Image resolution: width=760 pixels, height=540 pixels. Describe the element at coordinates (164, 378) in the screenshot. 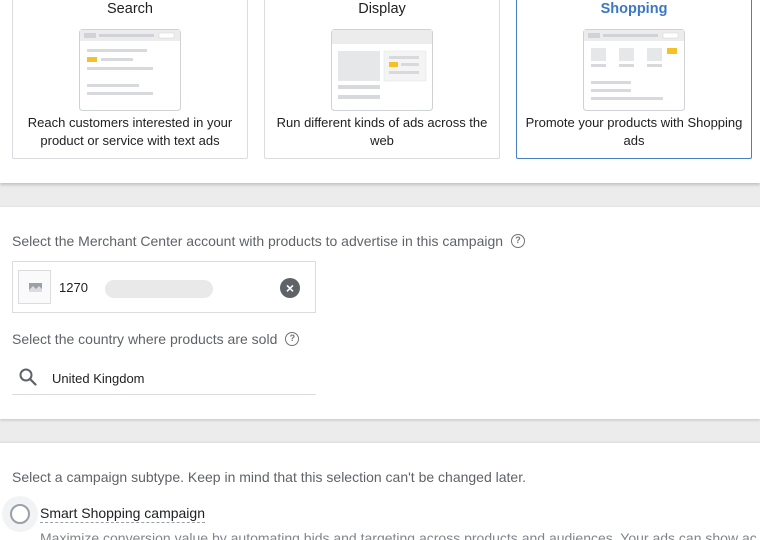

I see `country-input: United Kingdom` at that location.